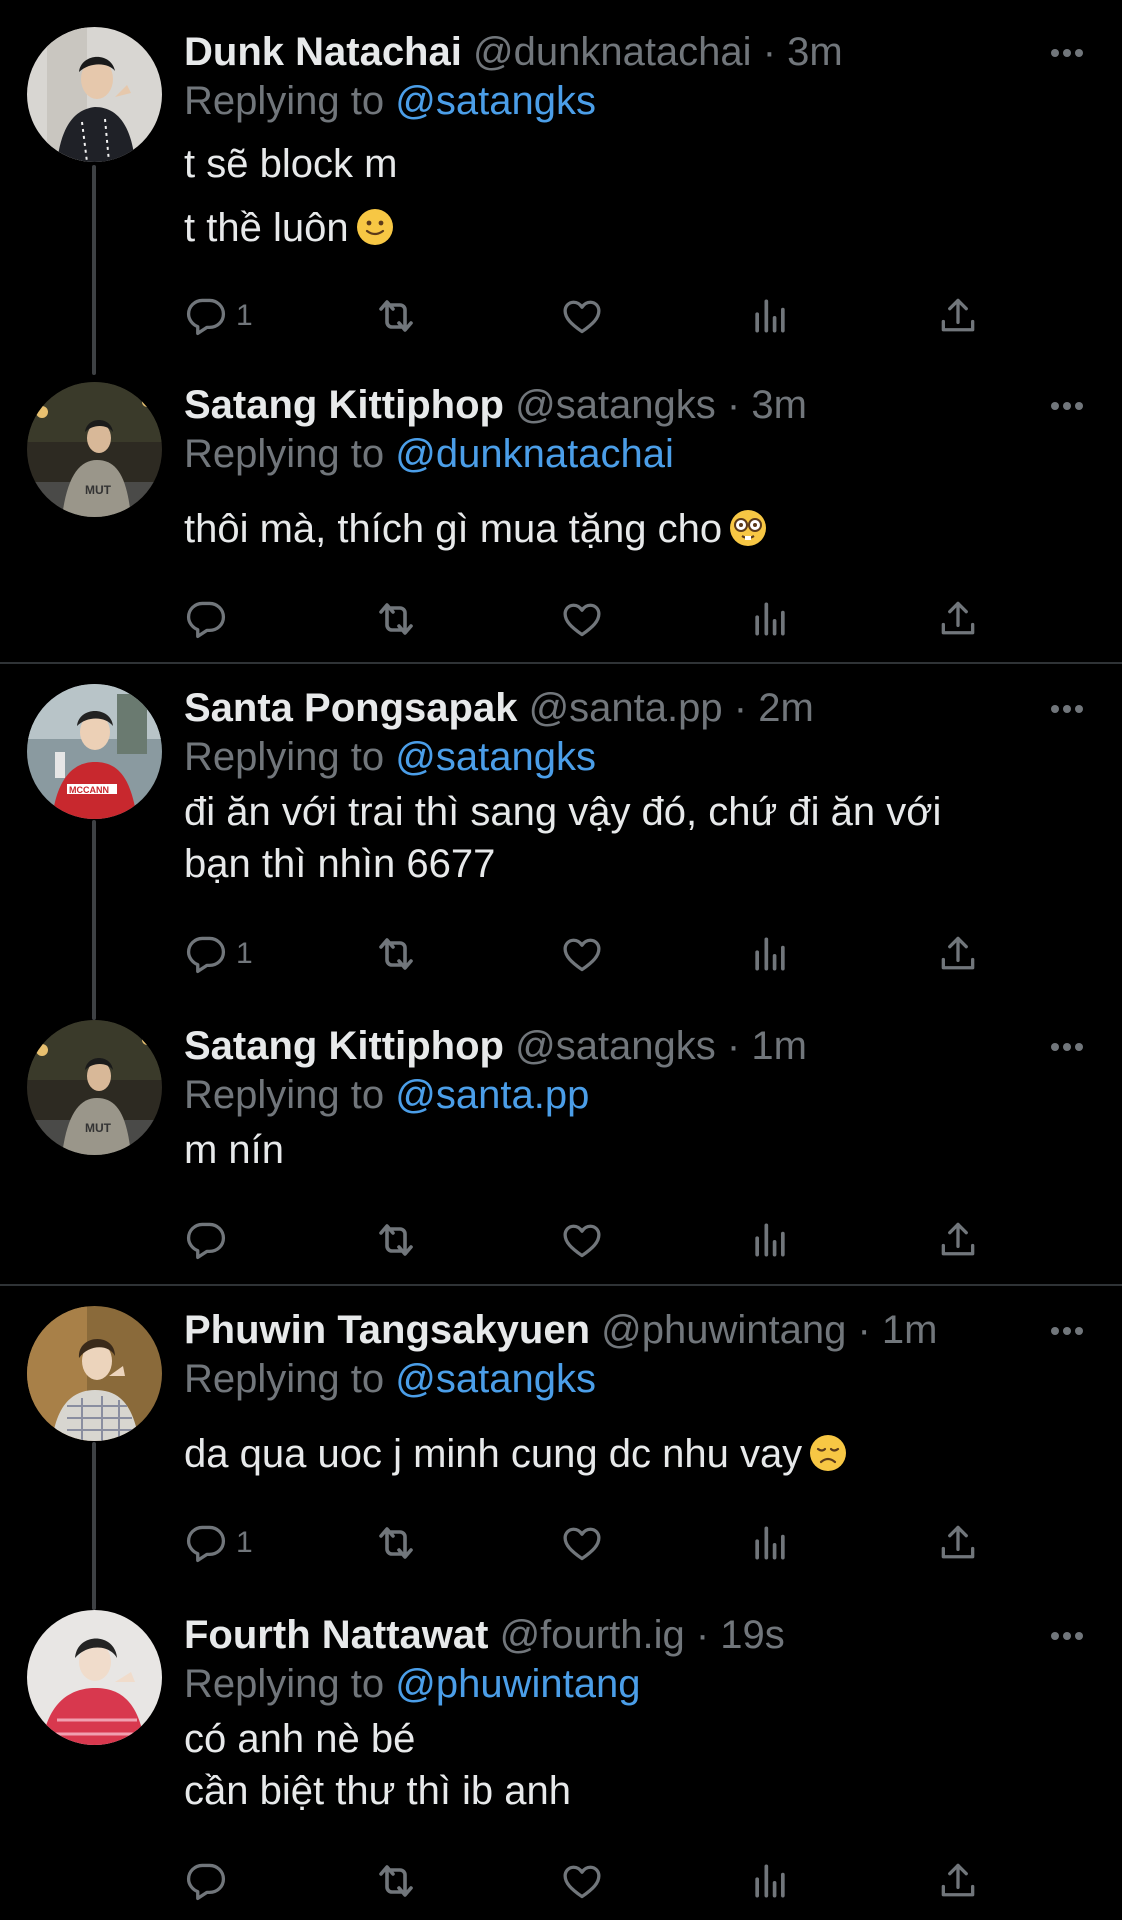 The image size is (1122, 1920). I want to click on replying-to: Replying to @santa.pp, so click(633, 1095).